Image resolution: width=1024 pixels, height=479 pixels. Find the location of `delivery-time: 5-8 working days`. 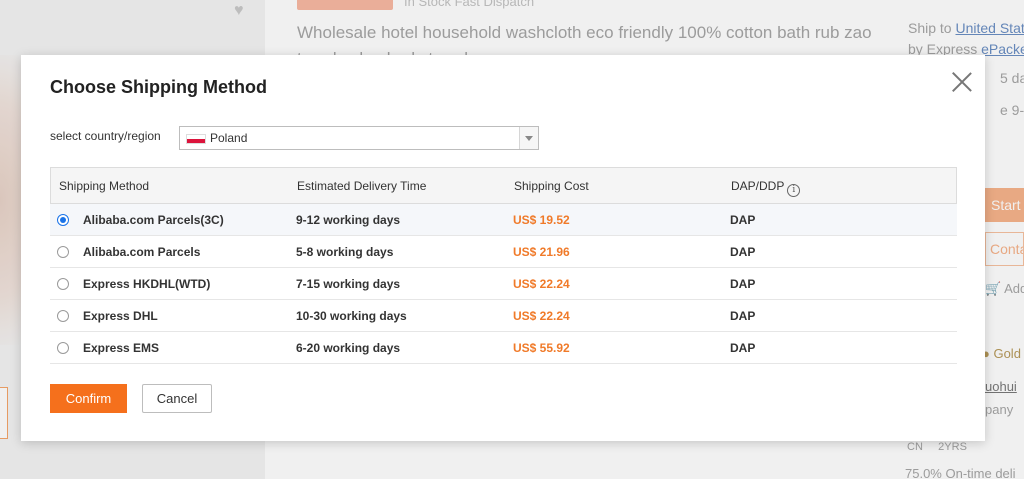

delivery-time: 5-8 working days is located at coordinates (345, 252).